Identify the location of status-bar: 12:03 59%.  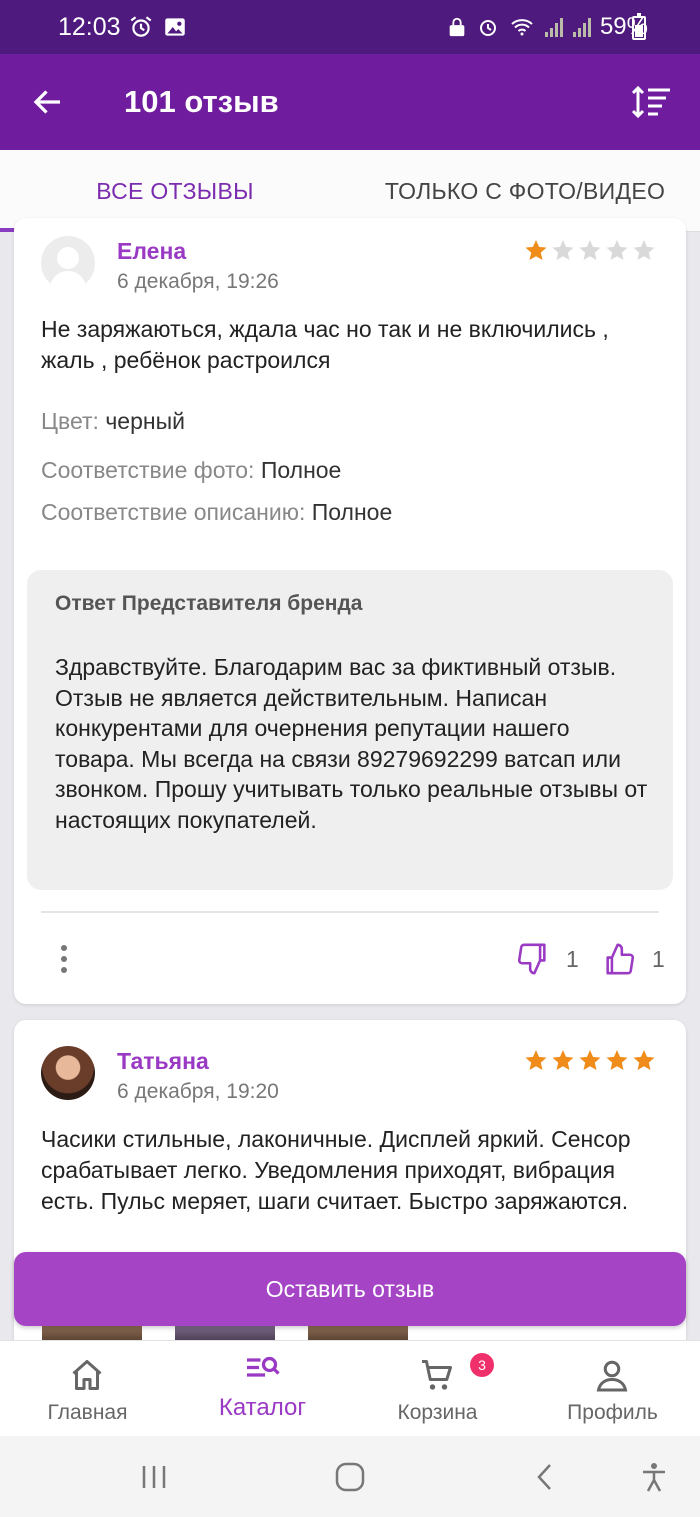
(350, 27).